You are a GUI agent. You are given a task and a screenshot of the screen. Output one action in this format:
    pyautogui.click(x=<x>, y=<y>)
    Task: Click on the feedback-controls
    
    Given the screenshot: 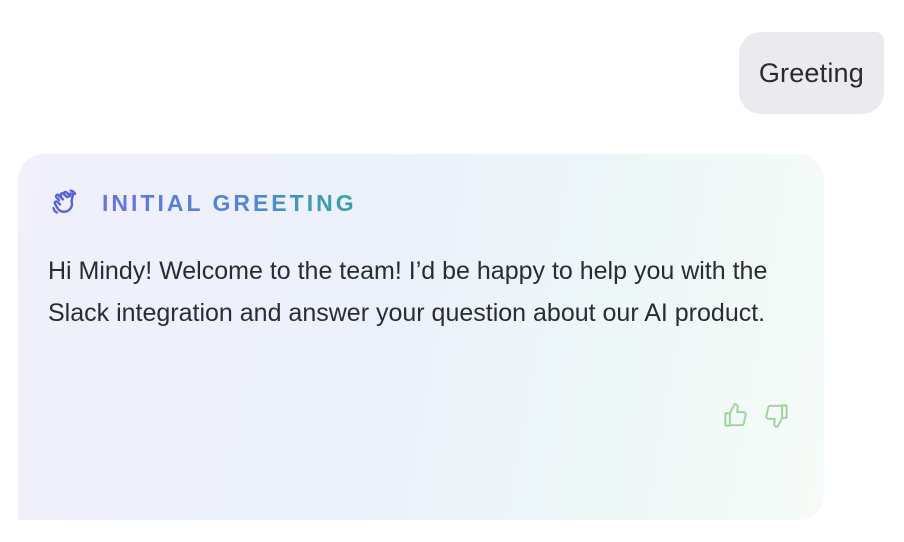 What is the action you would take?
    pyautogui.click(x=756, y=415)
    